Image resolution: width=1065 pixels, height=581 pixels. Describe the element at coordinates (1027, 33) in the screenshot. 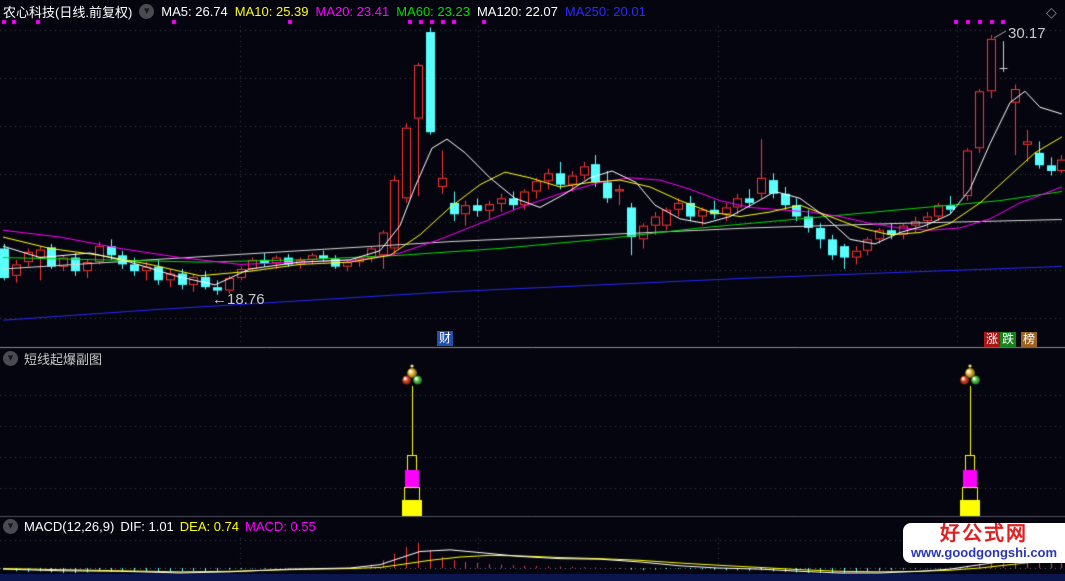

I see `high-price-annotation: 30.17` at that location.